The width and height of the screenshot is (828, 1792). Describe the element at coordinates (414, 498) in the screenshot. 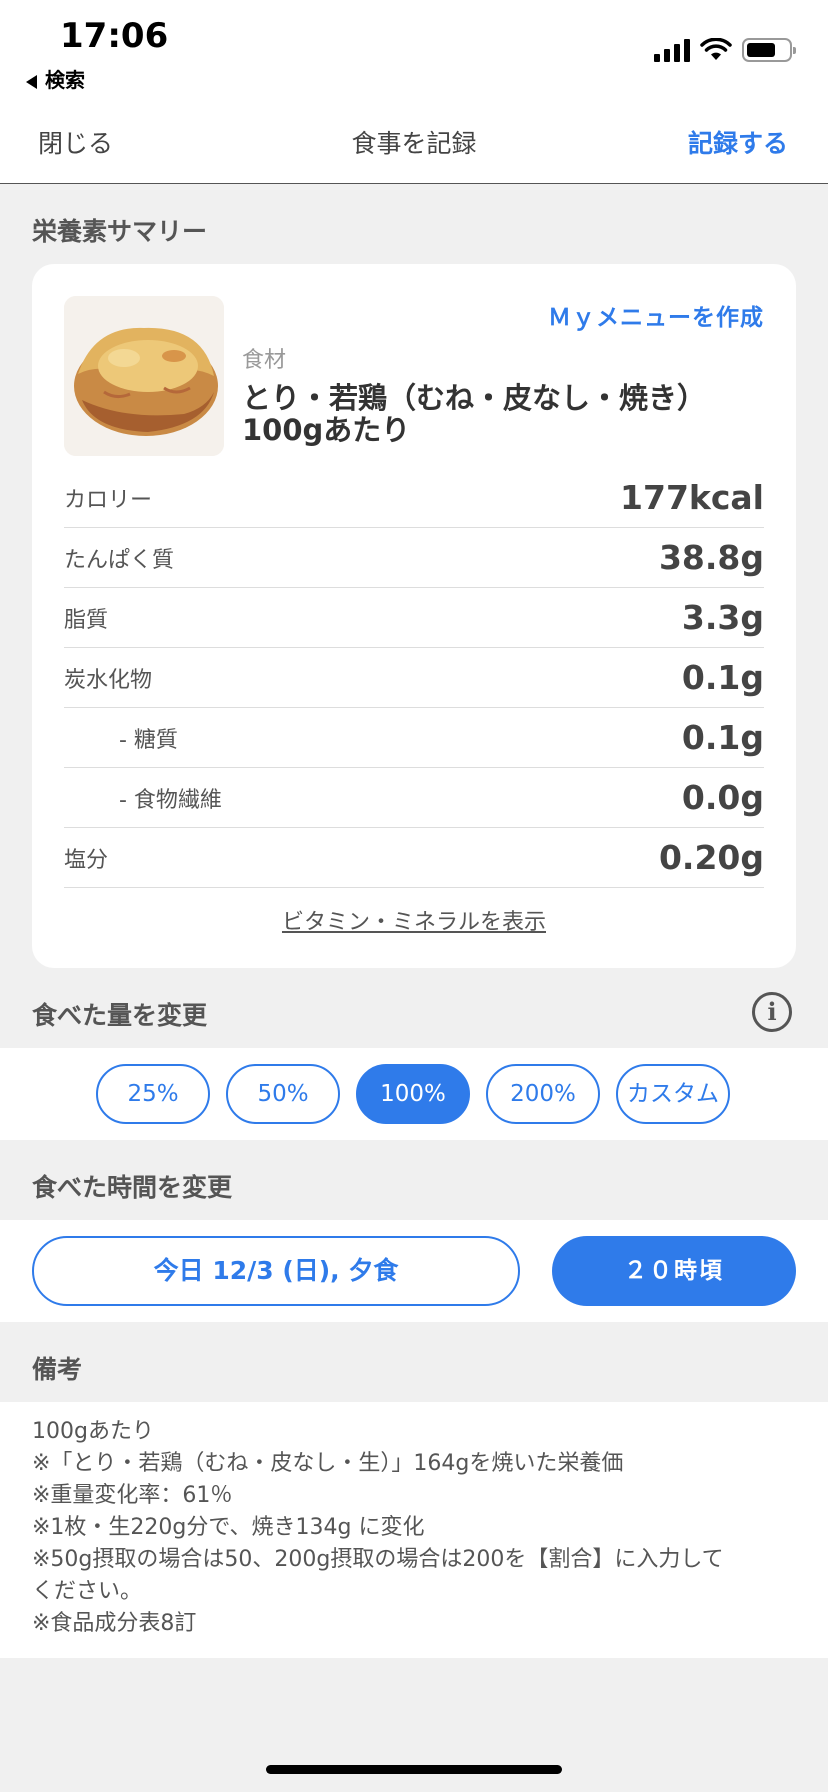

I see `nutrient-row-calories: カロリー 177kcal` at that location.